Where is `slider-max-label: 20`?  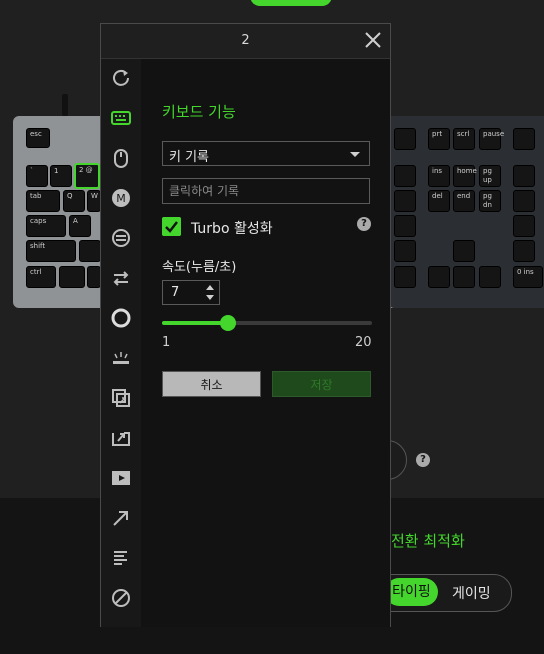 slider-max-label: 20 is located at coordinates (363, 342).